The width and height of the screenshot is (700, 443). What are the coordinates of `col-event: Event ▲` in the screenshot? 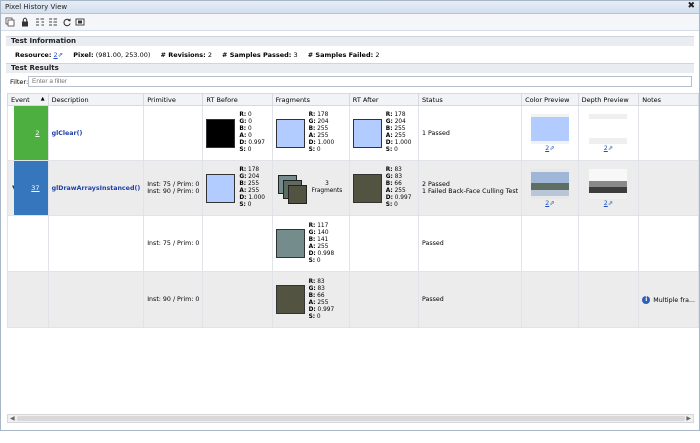 It's located at (28, 99).